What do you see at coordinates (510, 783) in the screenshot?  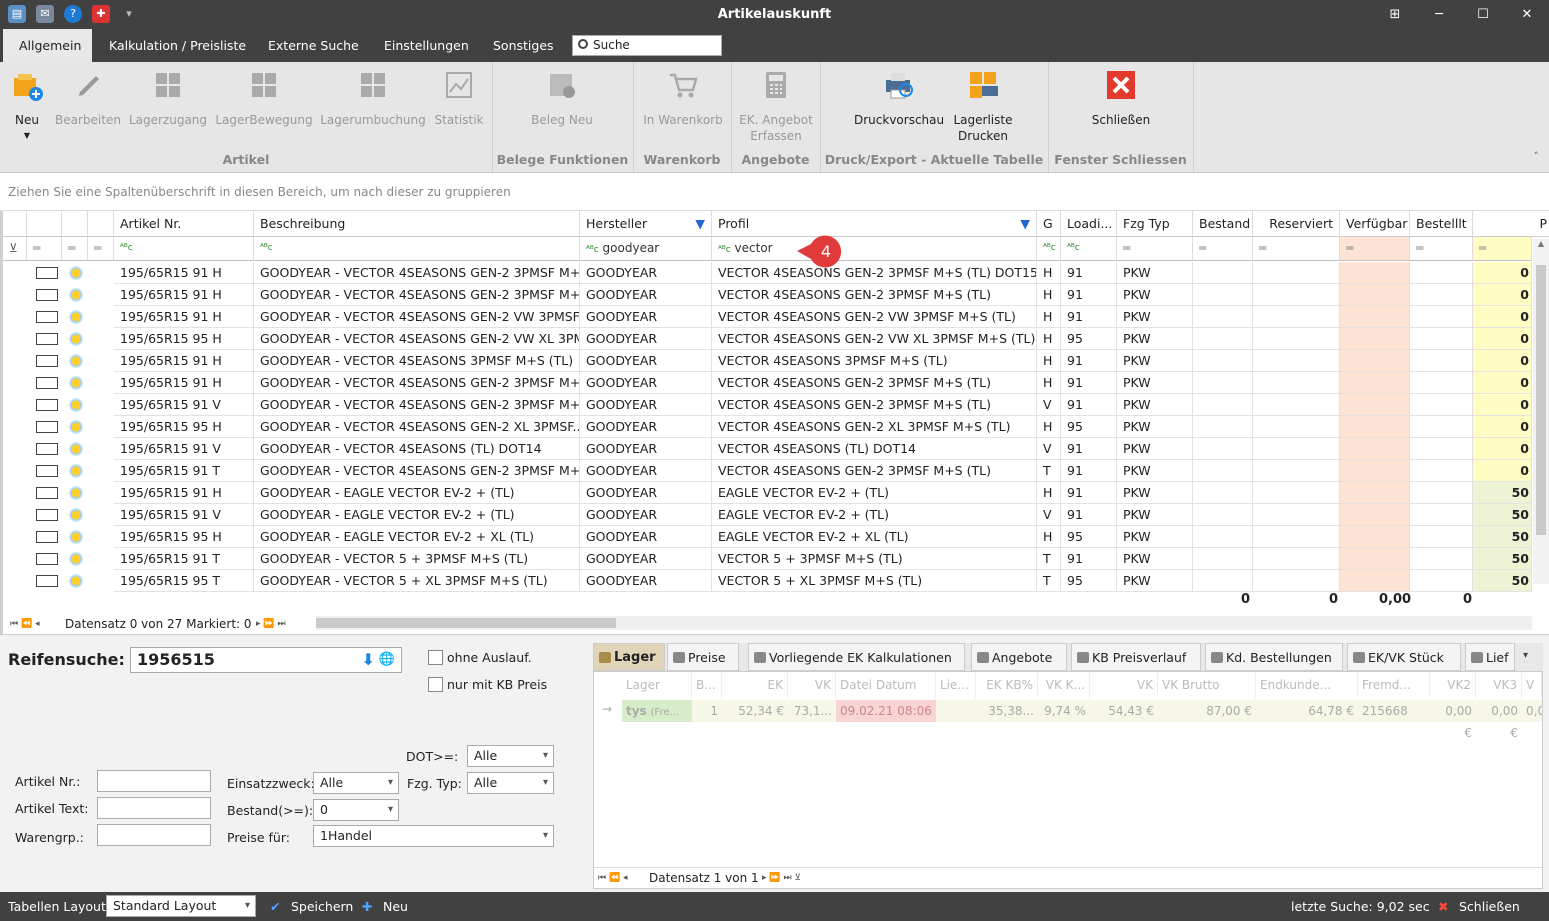 I see `fzg-typ-select: Alle` at bounding box center [510, 783].